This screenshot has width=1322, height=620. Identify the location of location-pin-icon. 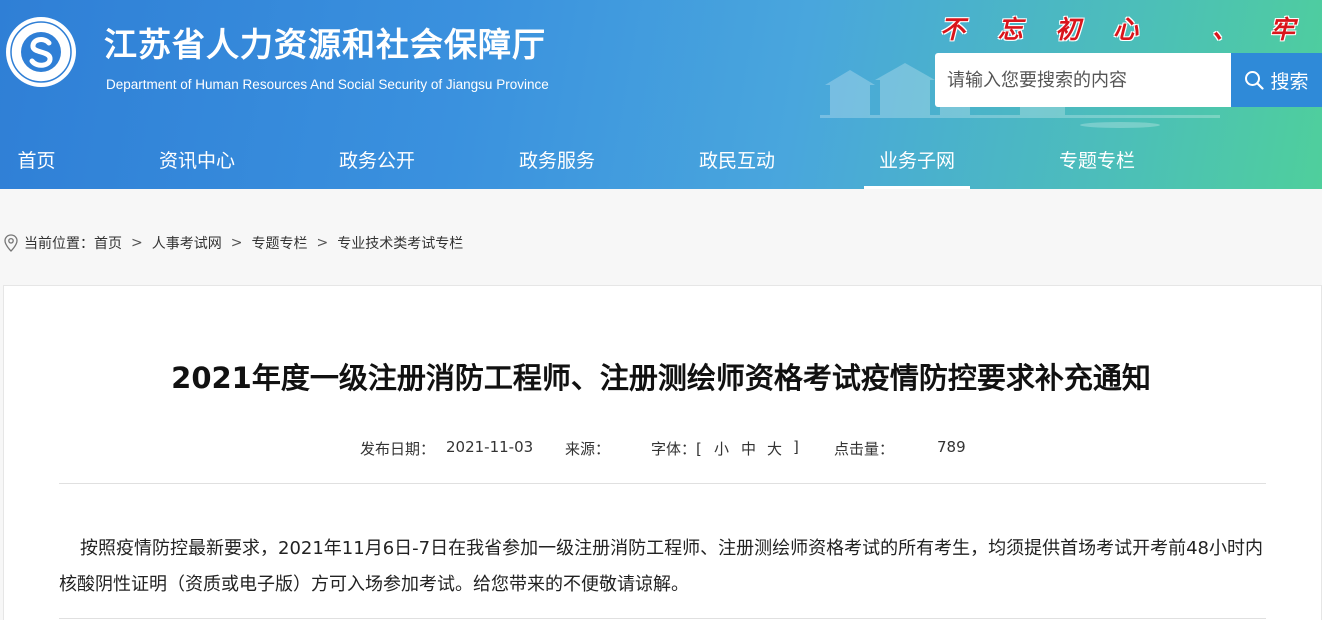
(11, 243).